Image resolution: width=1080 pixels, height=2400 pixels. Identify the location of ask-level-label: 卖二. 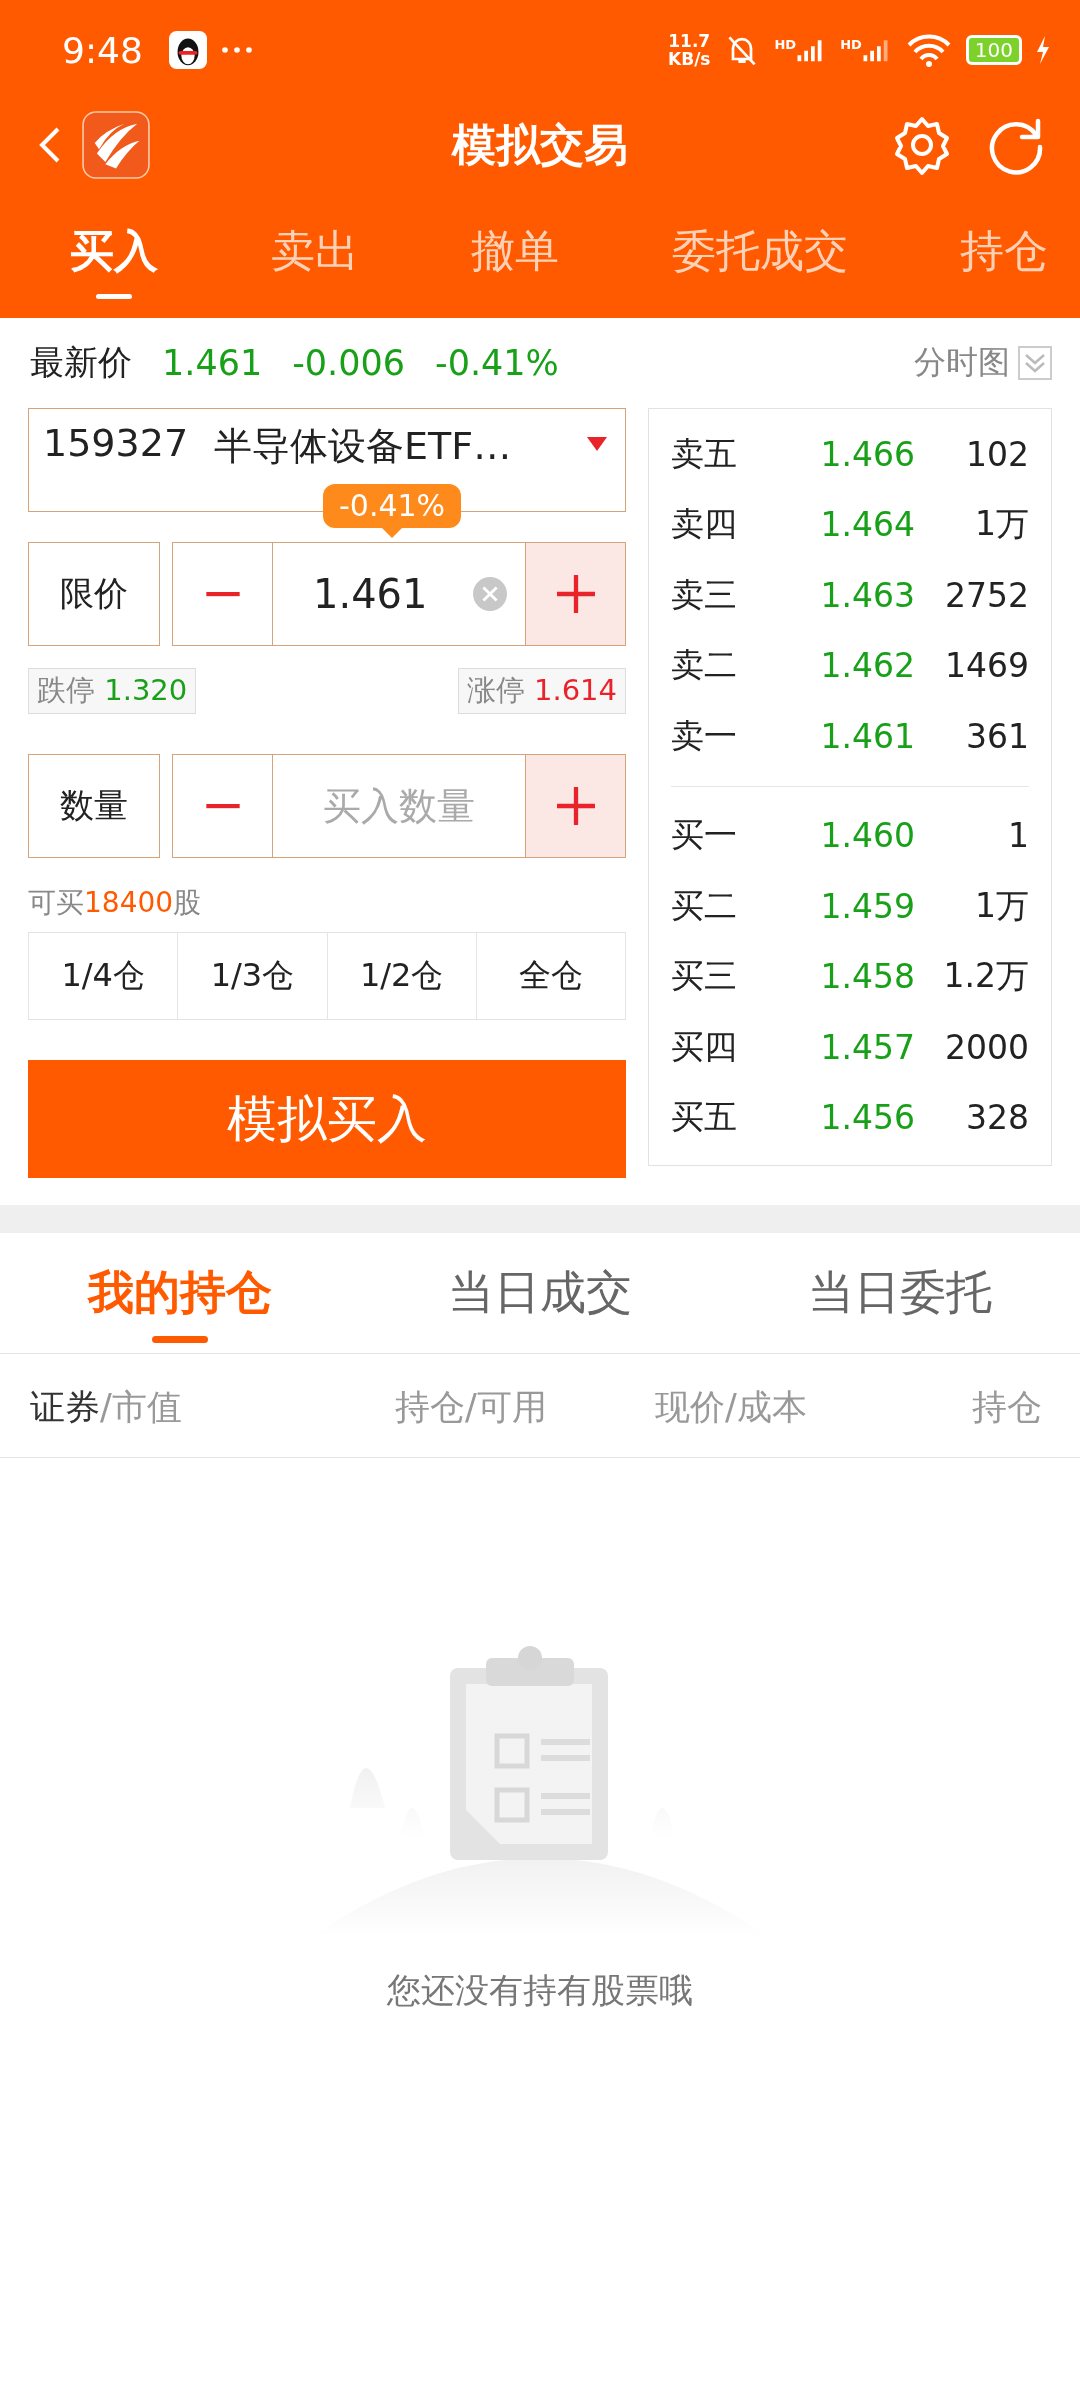
(704, 665).